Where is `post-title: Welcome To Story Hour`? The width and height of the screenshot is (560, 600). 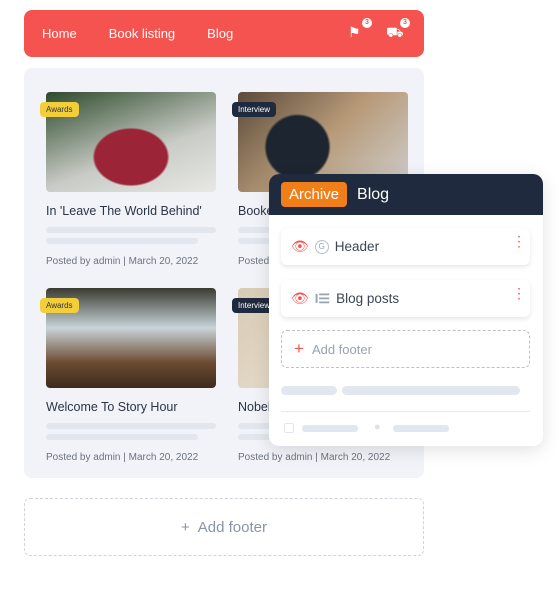 post-title: Welcome To Story Hour is located at coordinates (131, 407).